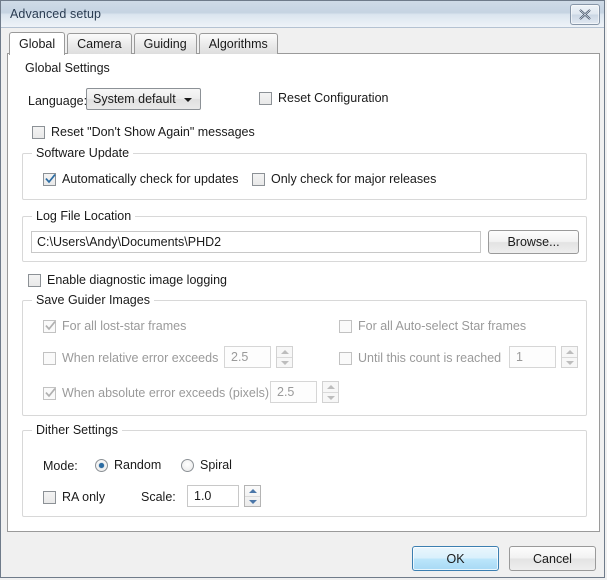 Image resolution: width=607 pixels, height=580 pixels. I want to click on close-glyph, so click(585, 14).